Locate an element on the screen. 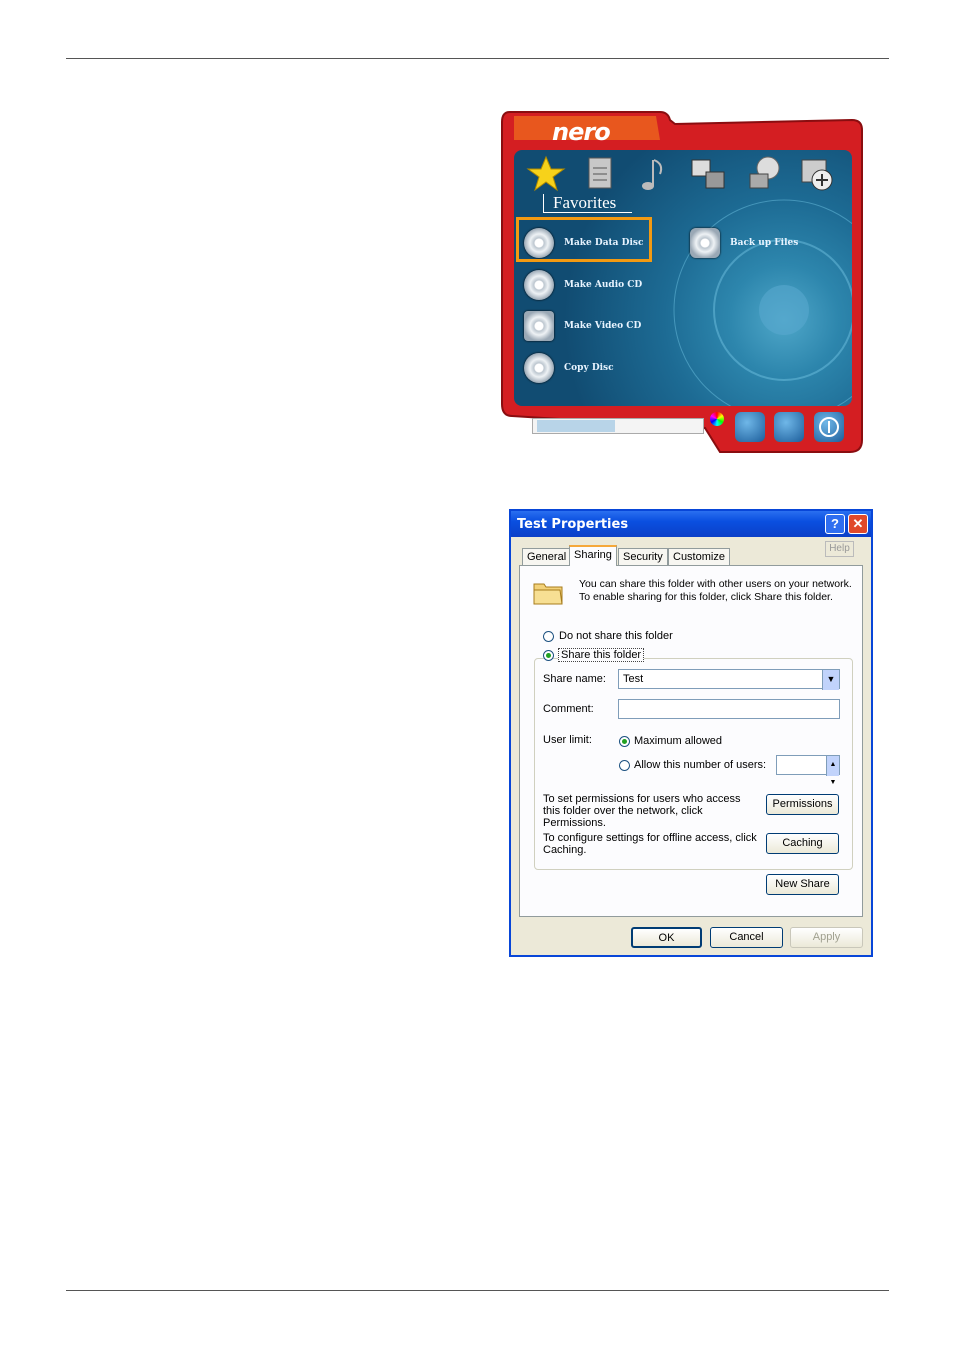  permissions-button: Permissions is located at coordinates (802, 804).